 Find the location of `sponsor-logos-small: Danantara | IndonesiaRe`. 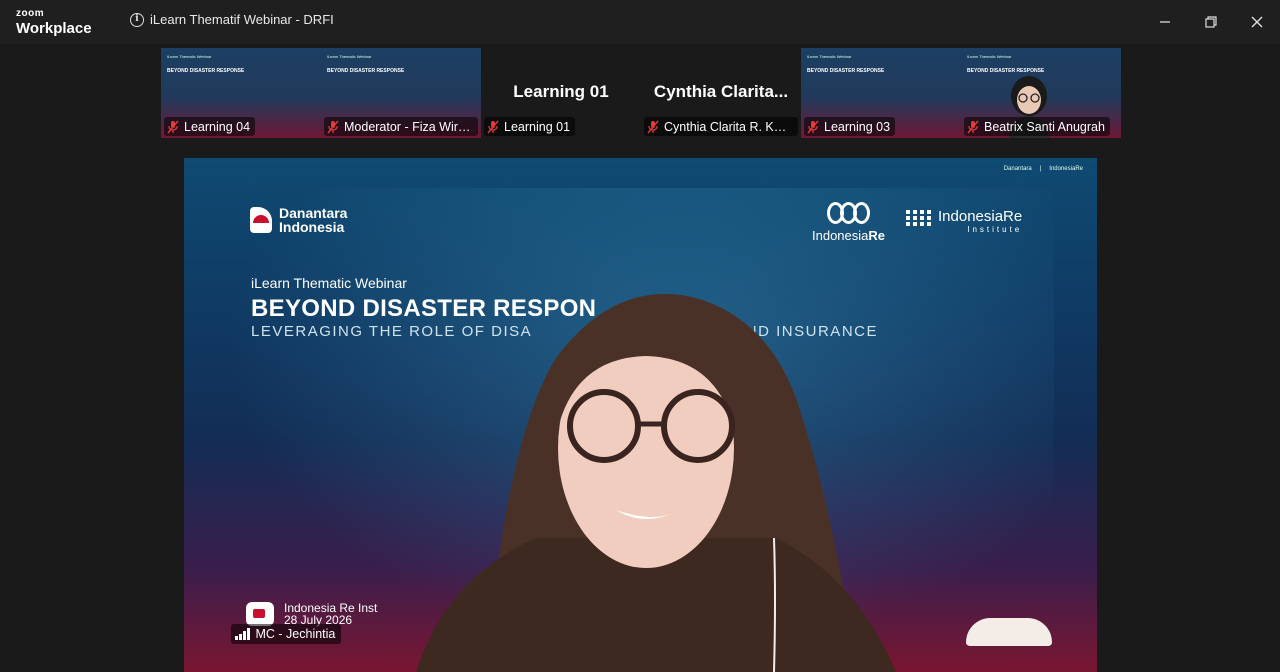

sponsor-logos-small: Danantara | IndonesiaRe is located at coordinates (1043, 169).